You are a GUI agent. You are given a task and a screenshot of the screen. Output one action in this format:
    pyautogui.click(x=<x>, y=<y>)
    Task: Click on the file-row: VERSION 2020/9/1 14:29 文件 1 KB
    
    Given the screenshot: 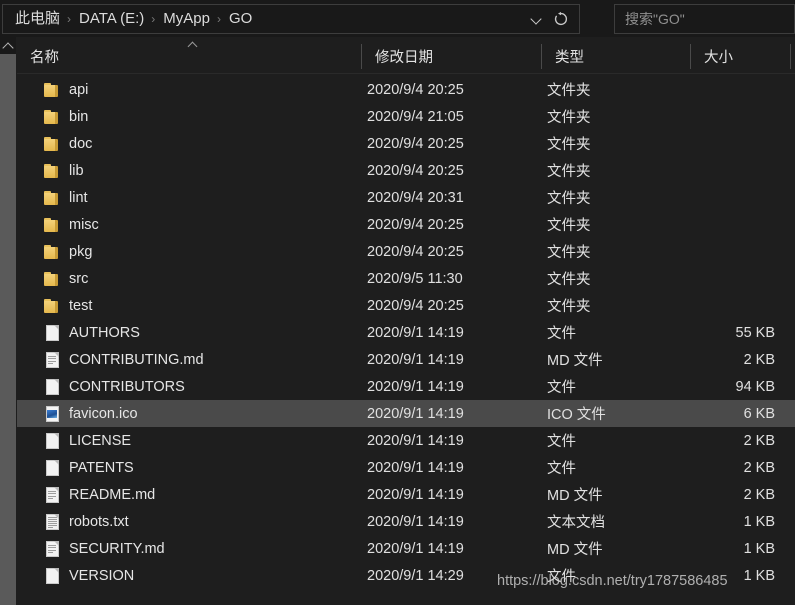 What is the action you would take?
    pyautogui.click(x=406, y=575)
    